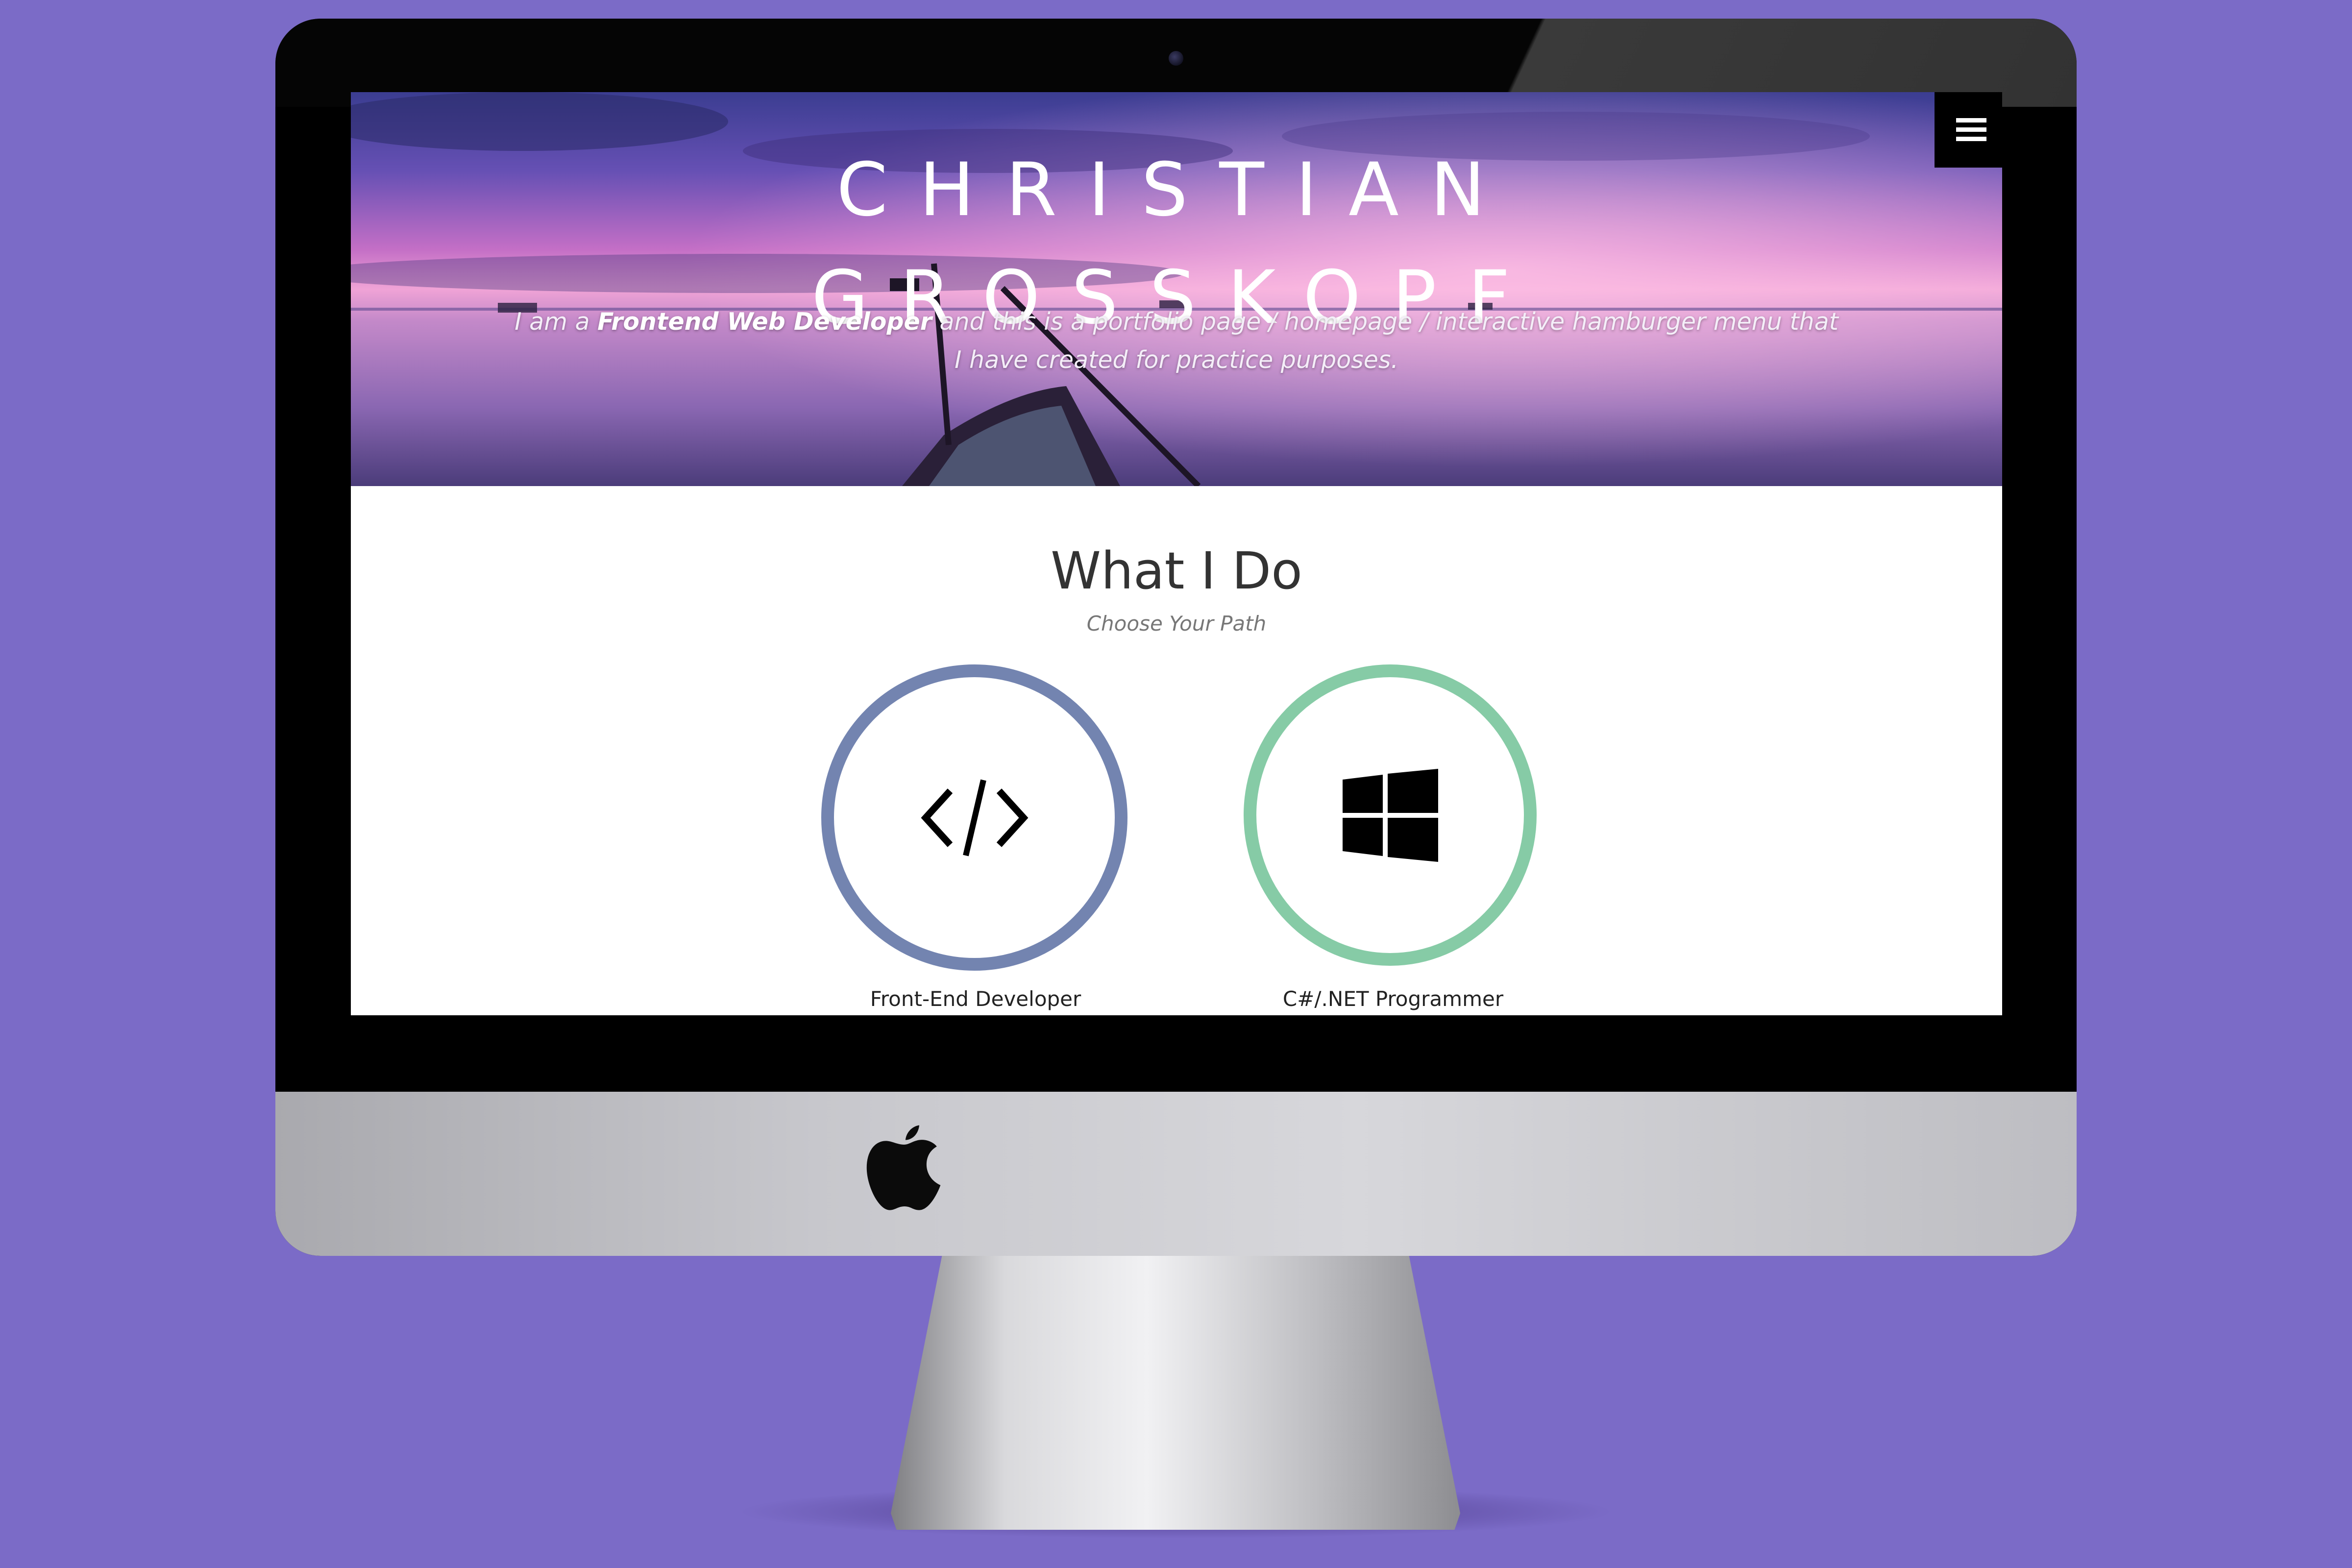  I want to click on monitor-stand, so click(1175, 1392).